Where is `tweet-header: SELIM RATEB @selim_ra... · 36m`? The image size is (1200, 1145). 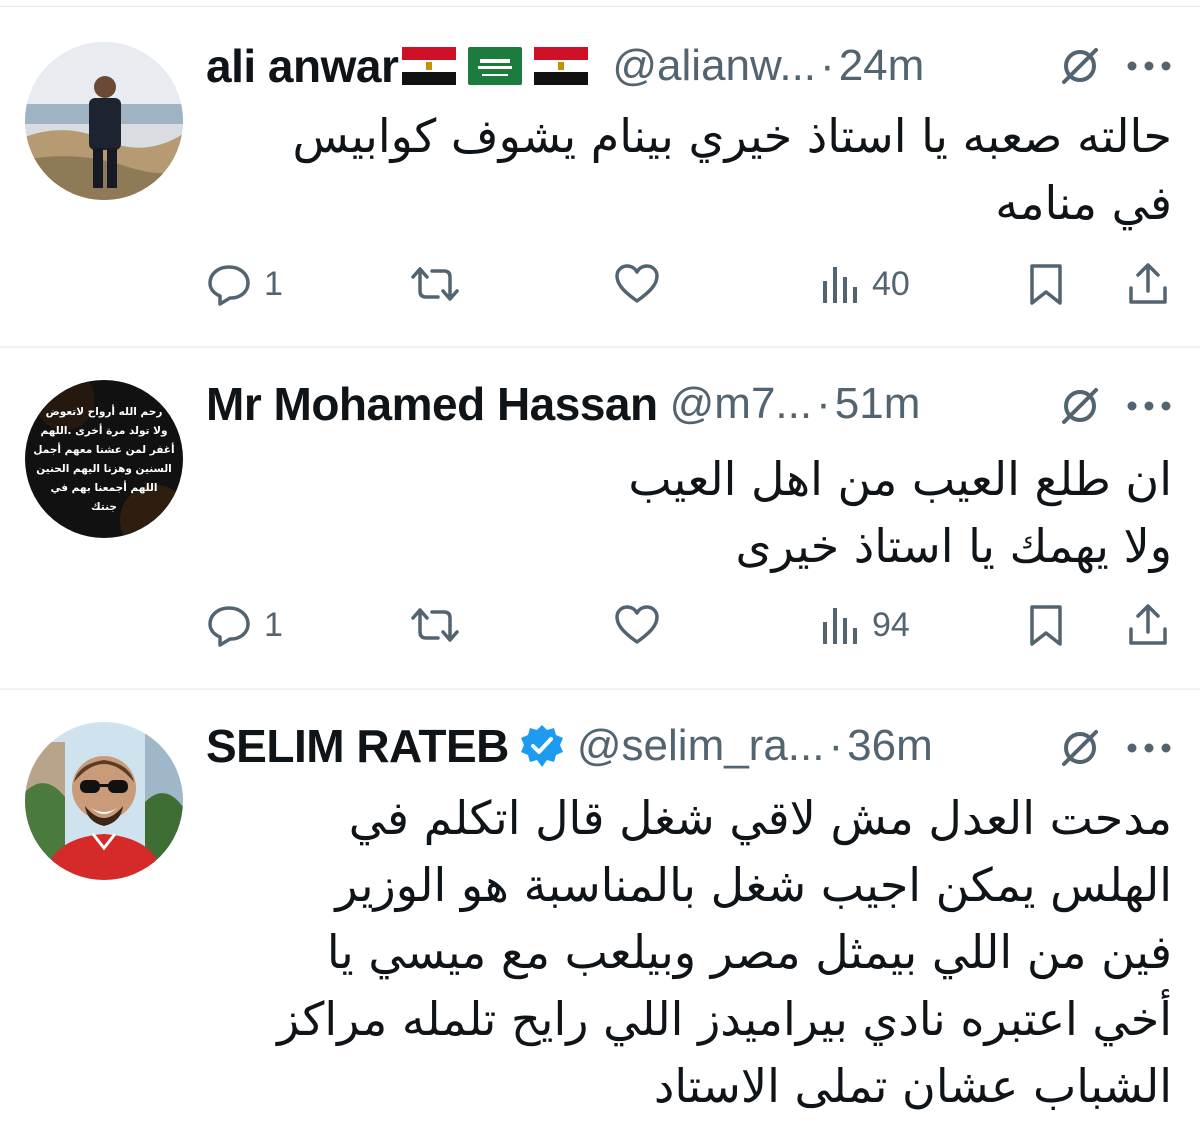 tweet-header: SELIM RATEB @selim_ra... · 36m is located at coordinates (693, 746).